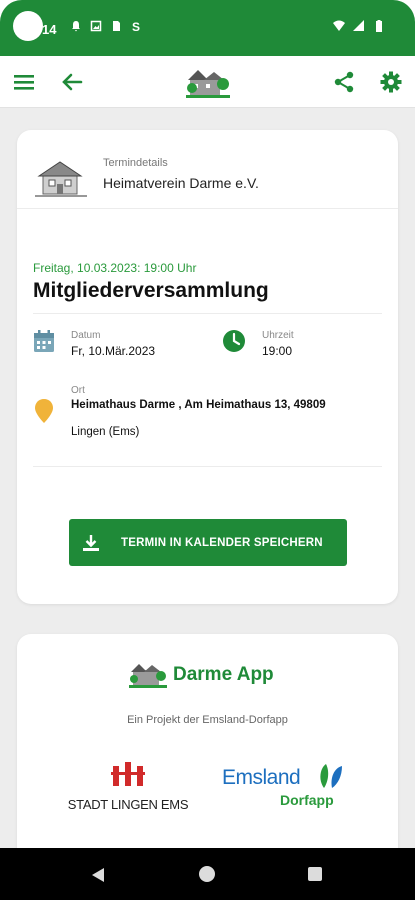  I want to click on partner-lingen-text: STADT LINGEN EMS, so click(128, 804).